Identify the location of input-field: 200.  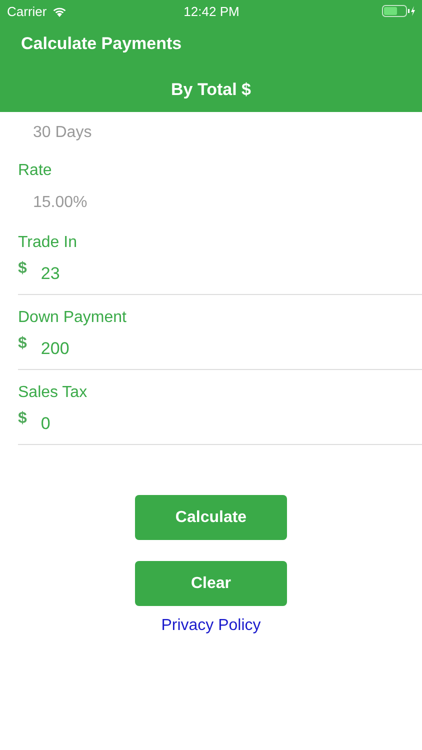
(55, 349).